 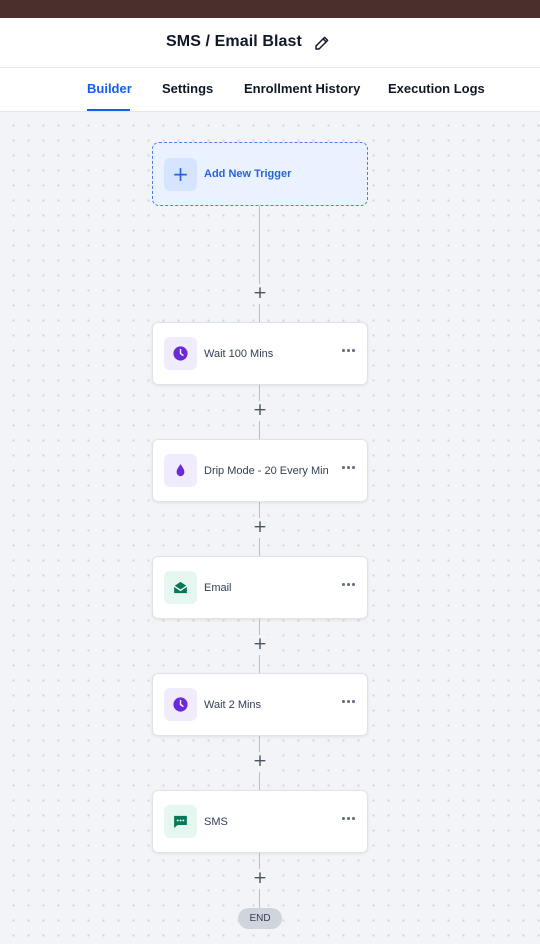 What do you see at coordinates (109, 88) in the screenshot?
I see `tab-builder: Builder` at bounding box center [109, 88].